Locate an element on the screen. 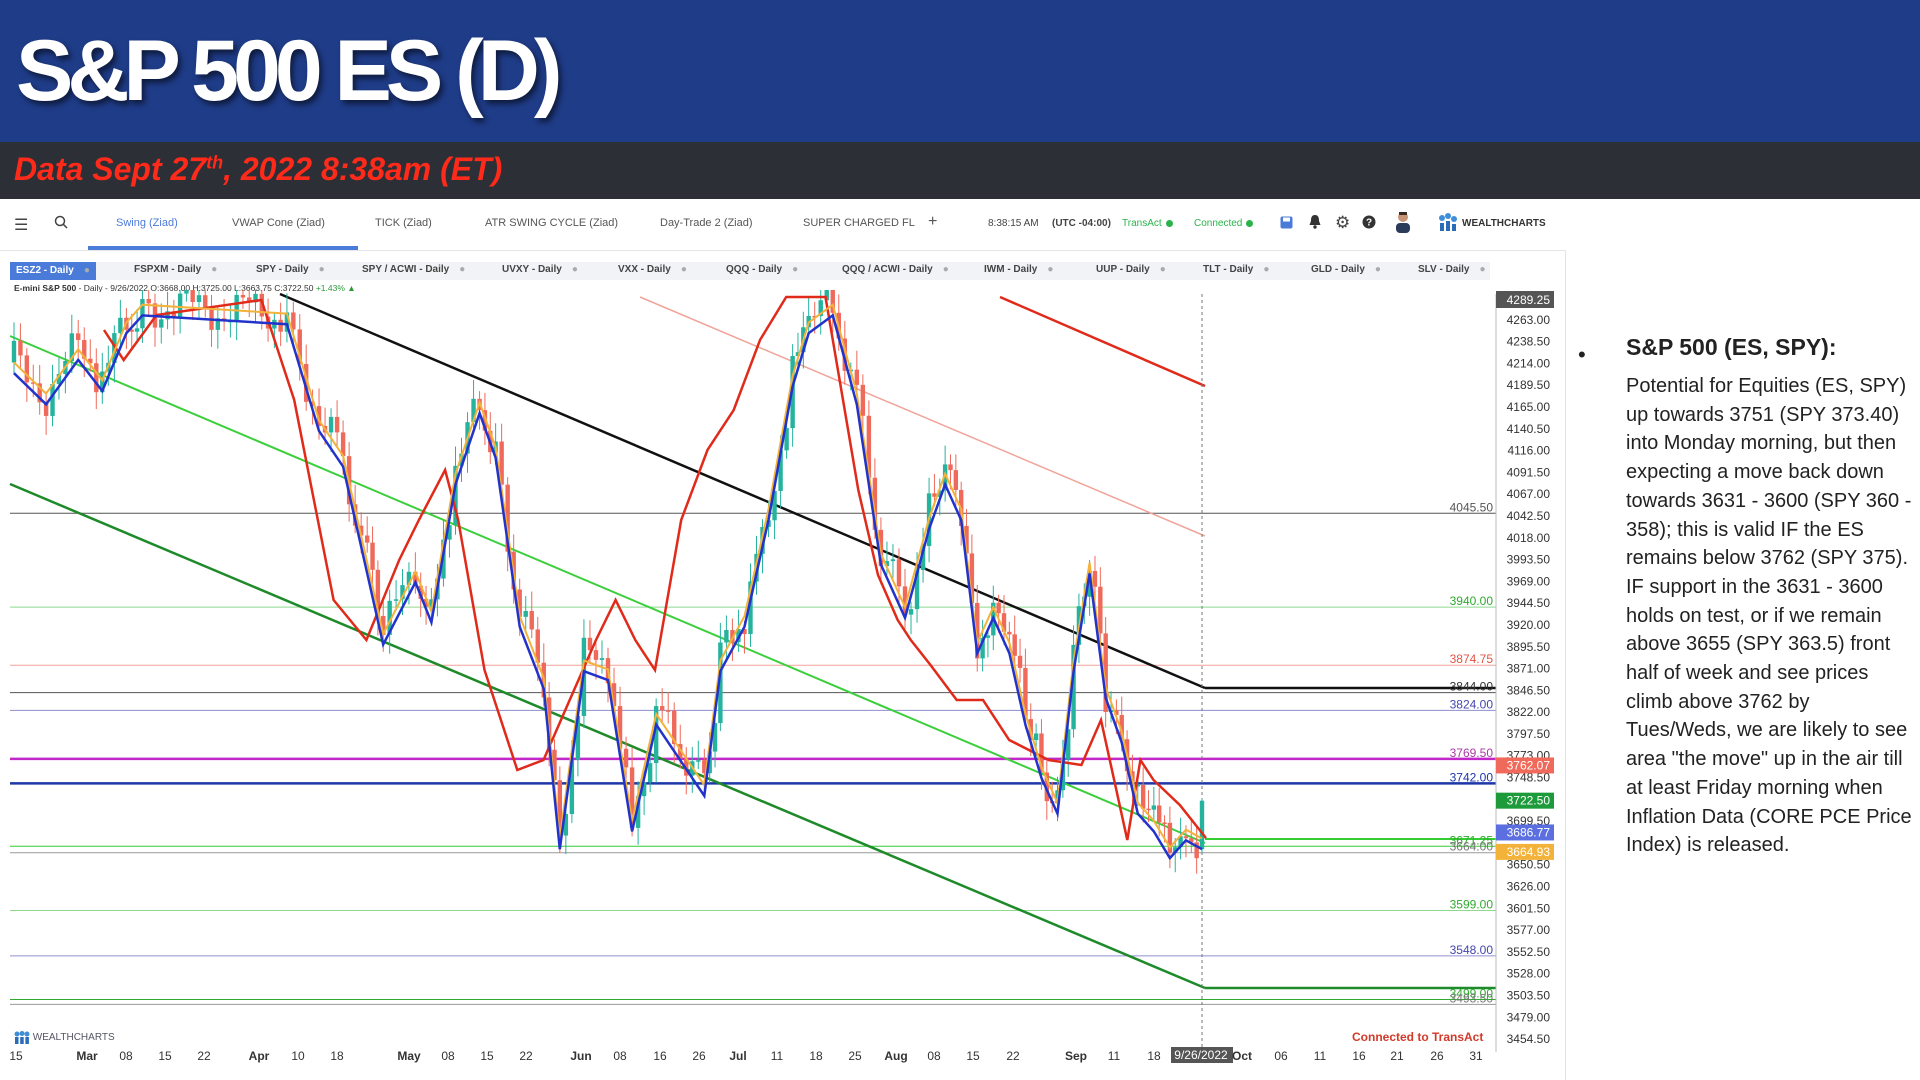 This screenshot has width=1920, height=1080. symbol-tab: IWM - Daily ● is located at coordinates (1018, 269).